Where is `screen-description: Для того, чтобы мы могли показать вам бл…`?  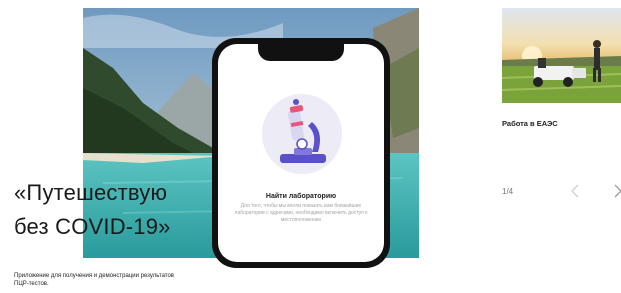 screen-description: Для того, чтобы мы могли показать вам бл… is located at coordinates (301, 213).